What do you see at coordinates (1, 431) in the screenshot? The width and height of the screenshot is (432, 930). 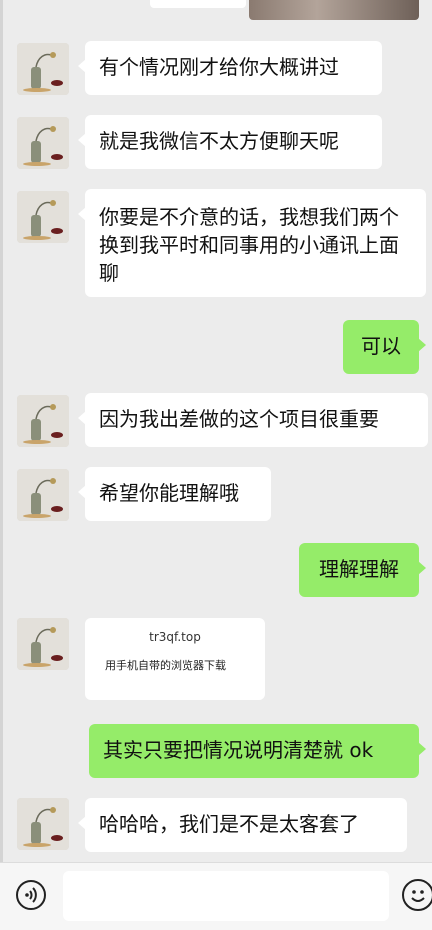 I see `left-edge` at bounding box center [1, 431].